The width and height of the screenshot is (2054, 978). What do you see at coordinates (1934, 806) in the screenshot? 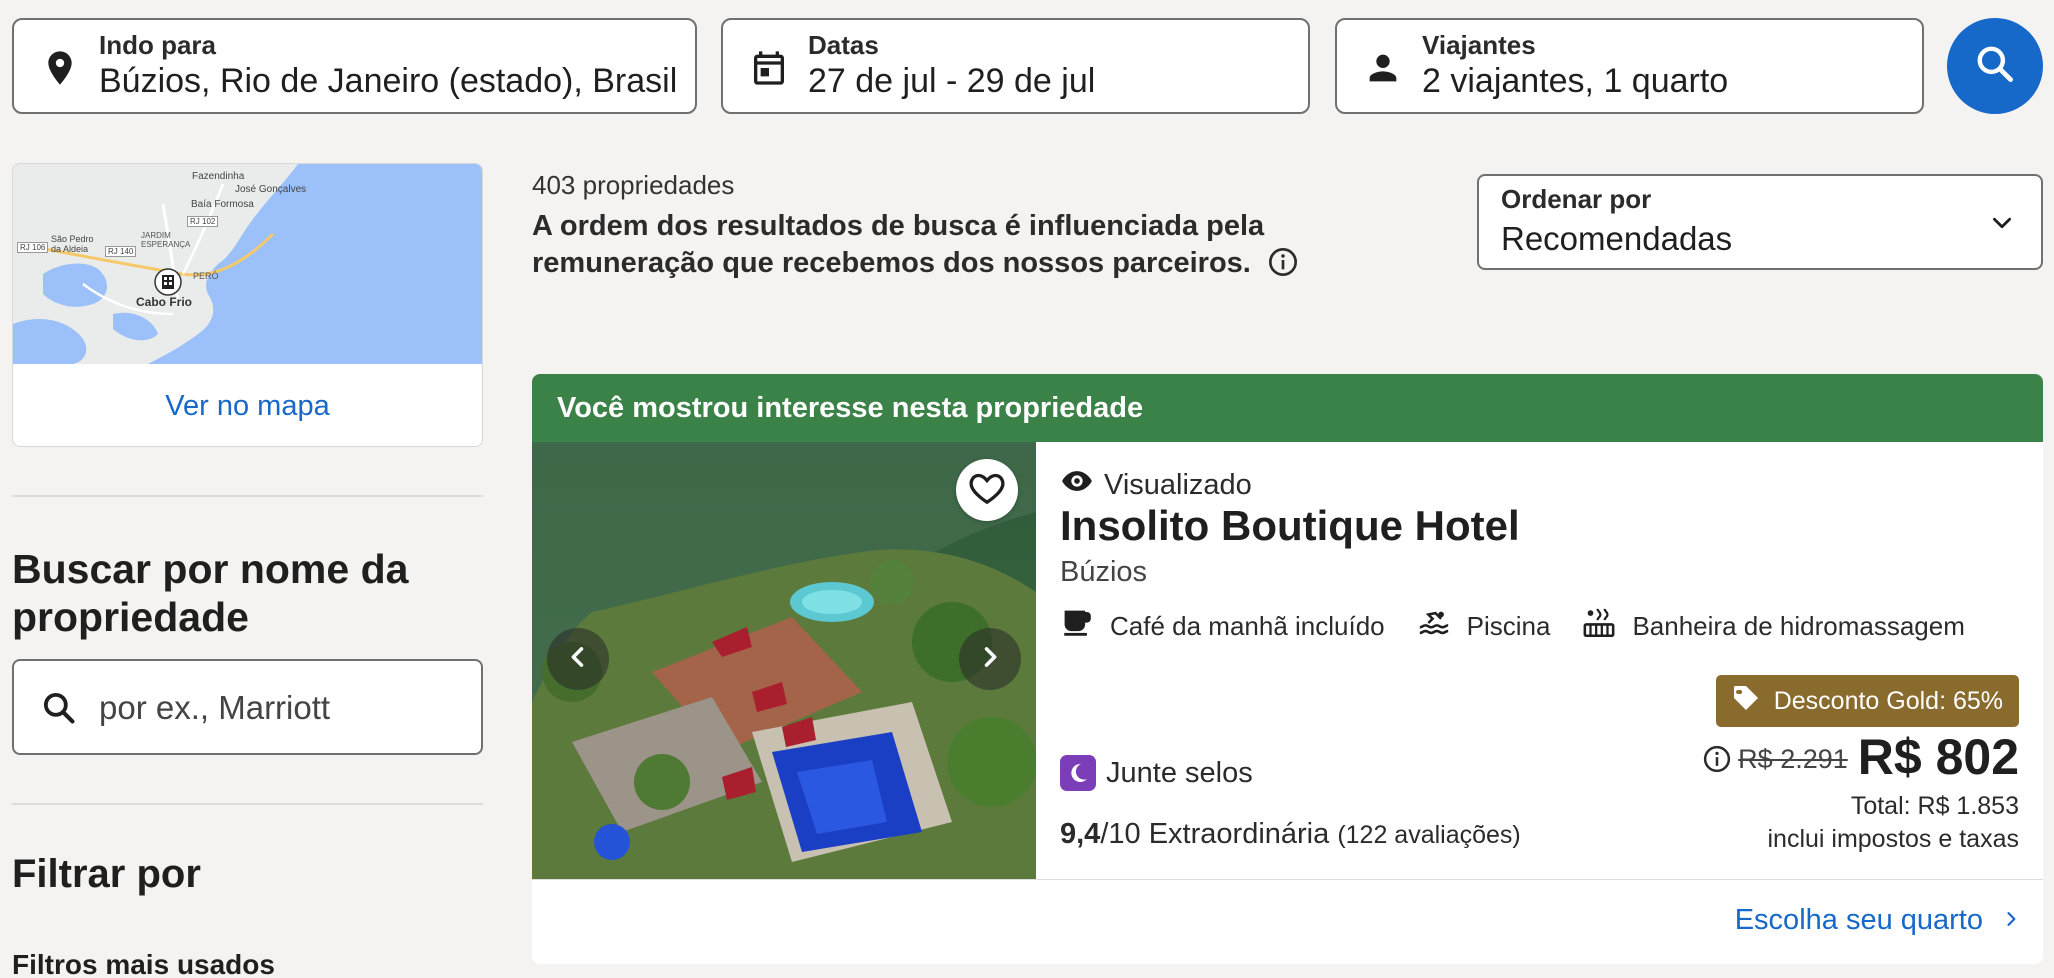
I see `total-value: Total: R$ 1.853` at bounding box center [1934, 806].